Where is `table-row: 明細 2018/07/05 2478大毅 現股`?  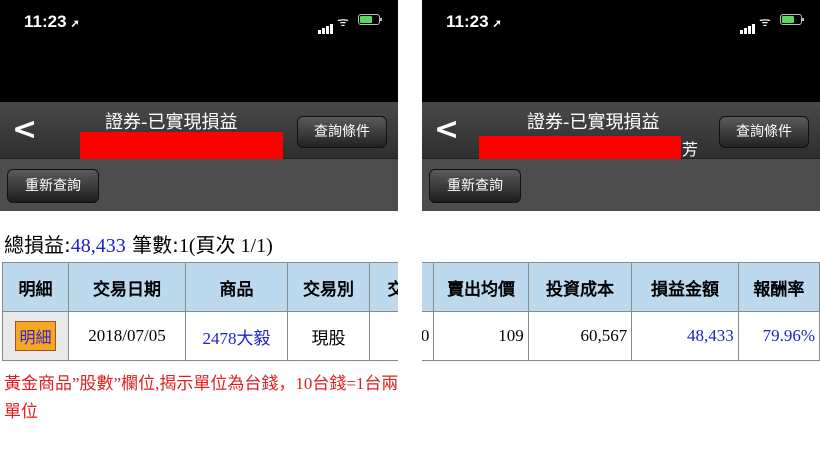
table-row: 明細 2018/07/05 2478大毅 現股 is located at coordinates (200, 336).